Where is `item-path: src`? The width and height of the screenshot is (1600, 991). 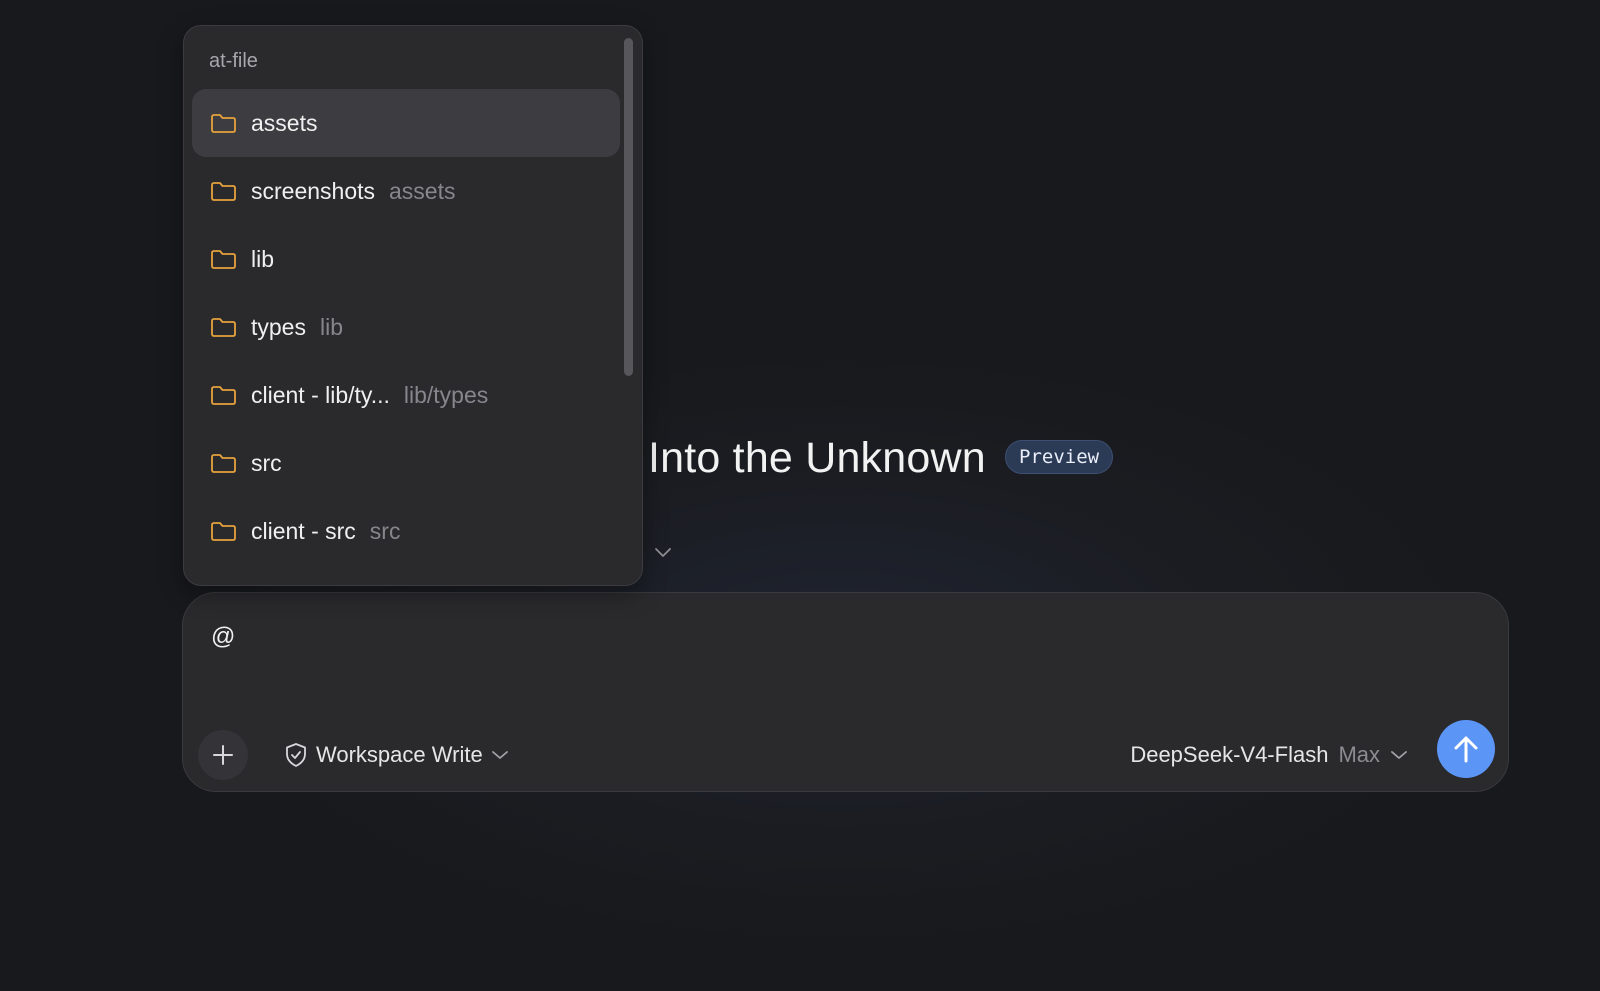 item-path: src is located at coordinates (385, 530).